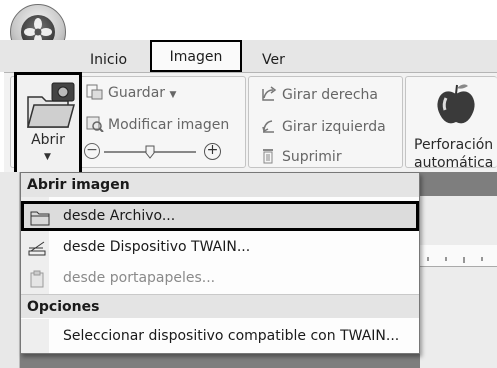 The image size is (497, 368). I want to click on ribbon-tab-strip, so click(248, 56).